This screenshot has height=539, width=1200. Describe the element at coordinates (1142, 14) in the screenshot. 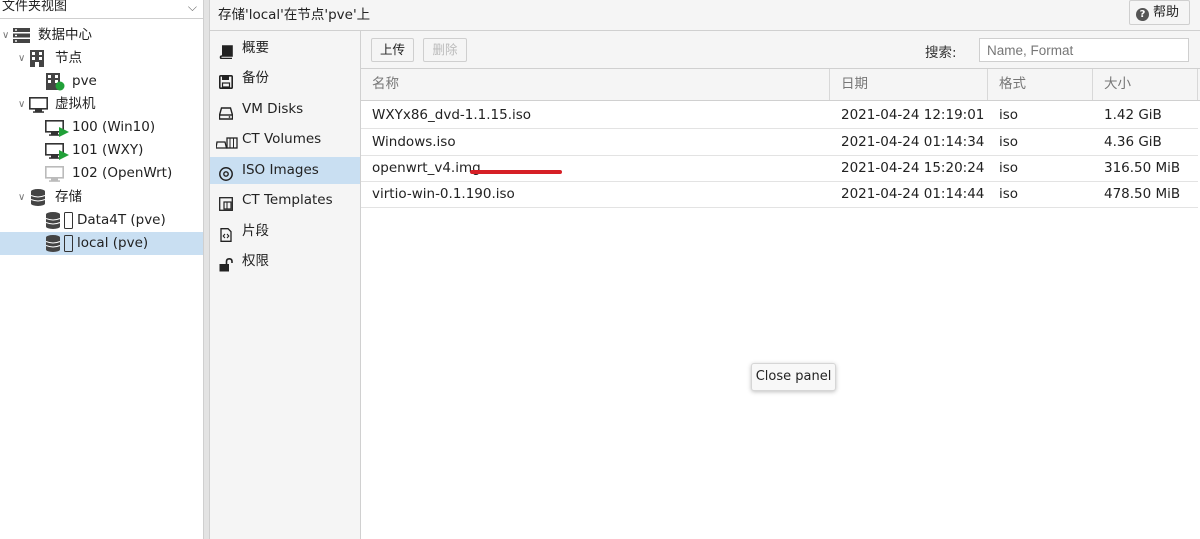

I see `question-circle-icon: ?` at that location.